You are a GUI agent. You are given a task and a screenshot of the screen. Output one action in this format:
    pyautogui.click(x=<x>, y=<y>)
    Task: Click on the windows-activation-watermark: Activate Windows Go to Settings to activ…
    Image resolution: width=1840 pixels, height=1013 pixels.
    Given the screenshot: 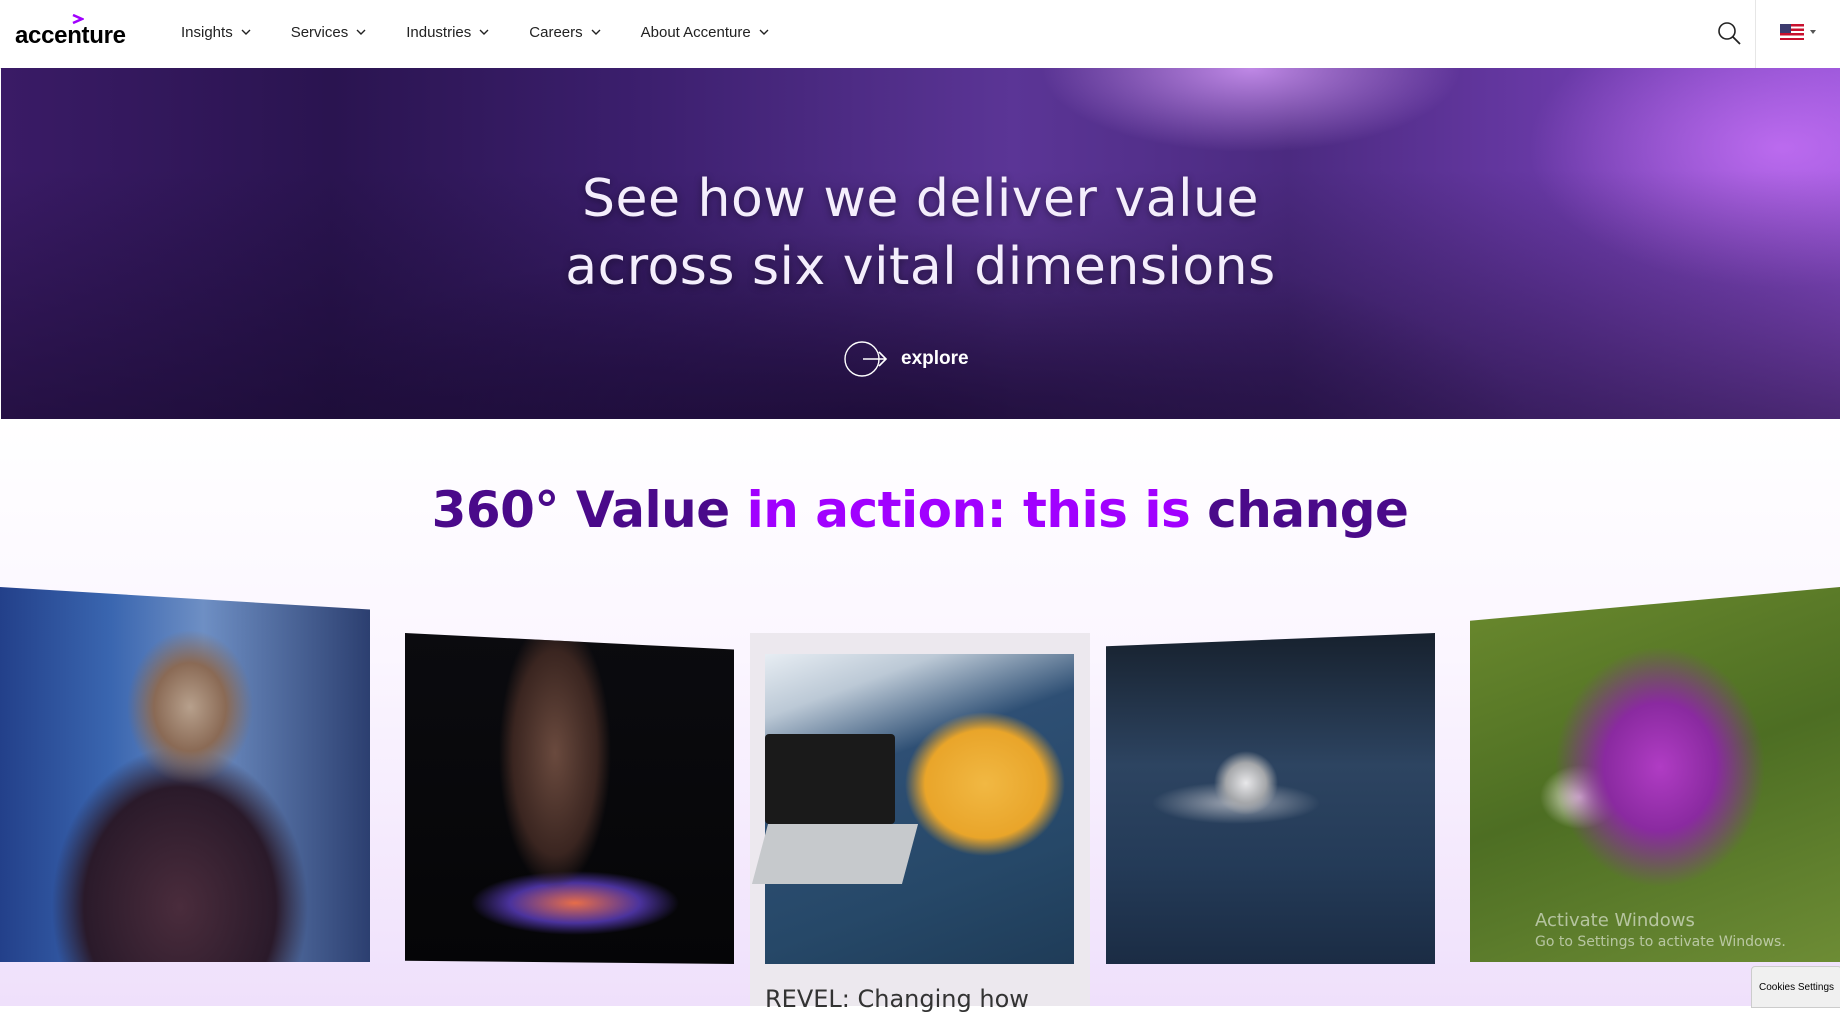 What is the action you would take?
    pyautogui.click(x=1660, y=930)
    